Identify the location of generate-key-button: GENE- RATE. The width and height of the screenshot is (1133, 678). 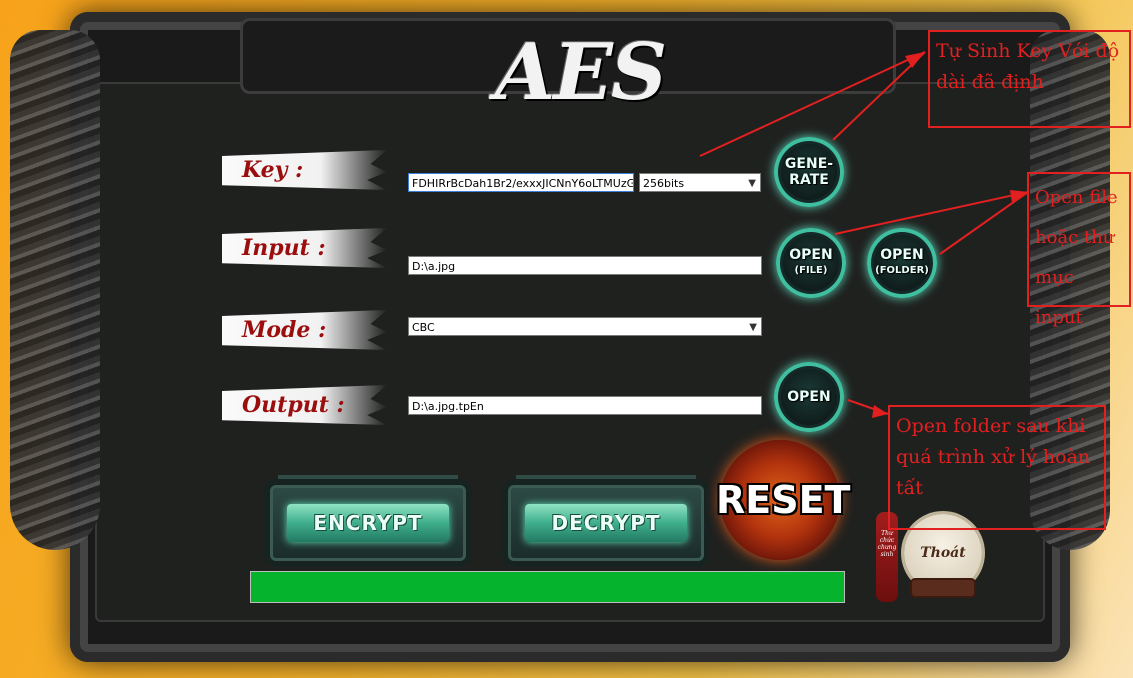
(809, 172).